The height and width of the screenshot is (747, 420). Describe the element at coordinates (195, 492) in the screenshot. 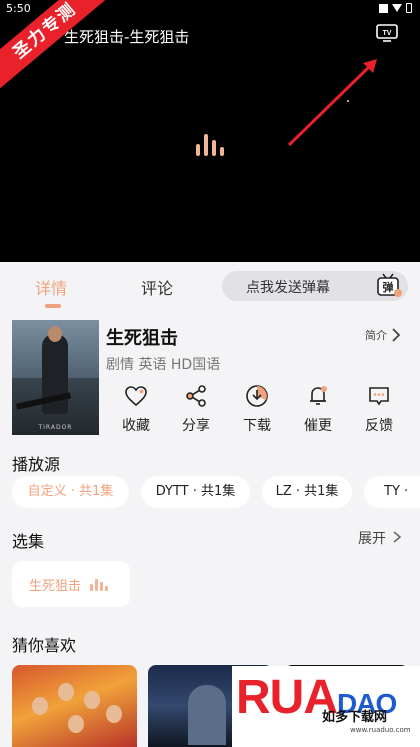

I see `source-chip-dytt: DYTT · 共1集` at that location.